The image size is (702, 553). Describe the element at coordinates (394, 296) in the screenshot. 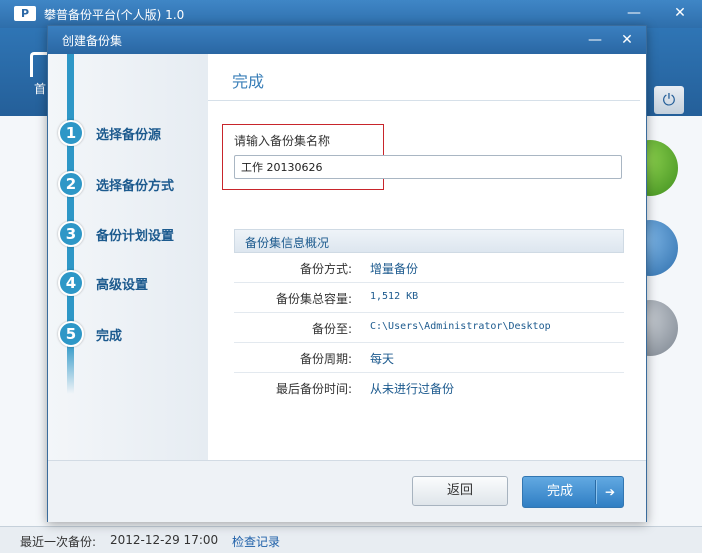

I see `info-value: 1,512 KB` at that location.